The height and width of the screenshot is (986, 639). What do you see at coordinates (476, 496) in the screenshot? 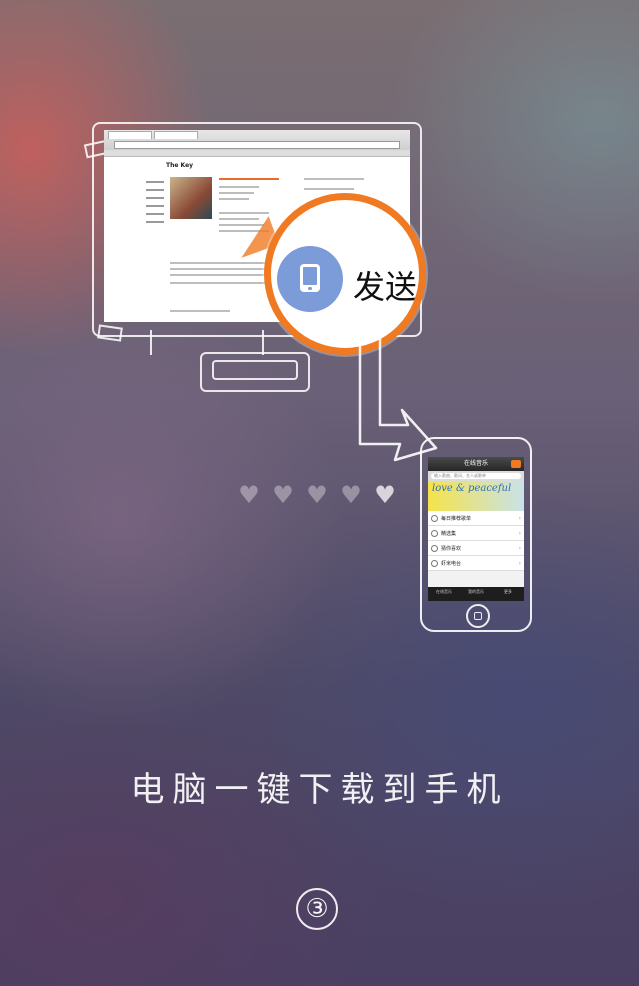
I see `banner: love & peaceful` at bounding box center [476, 496].